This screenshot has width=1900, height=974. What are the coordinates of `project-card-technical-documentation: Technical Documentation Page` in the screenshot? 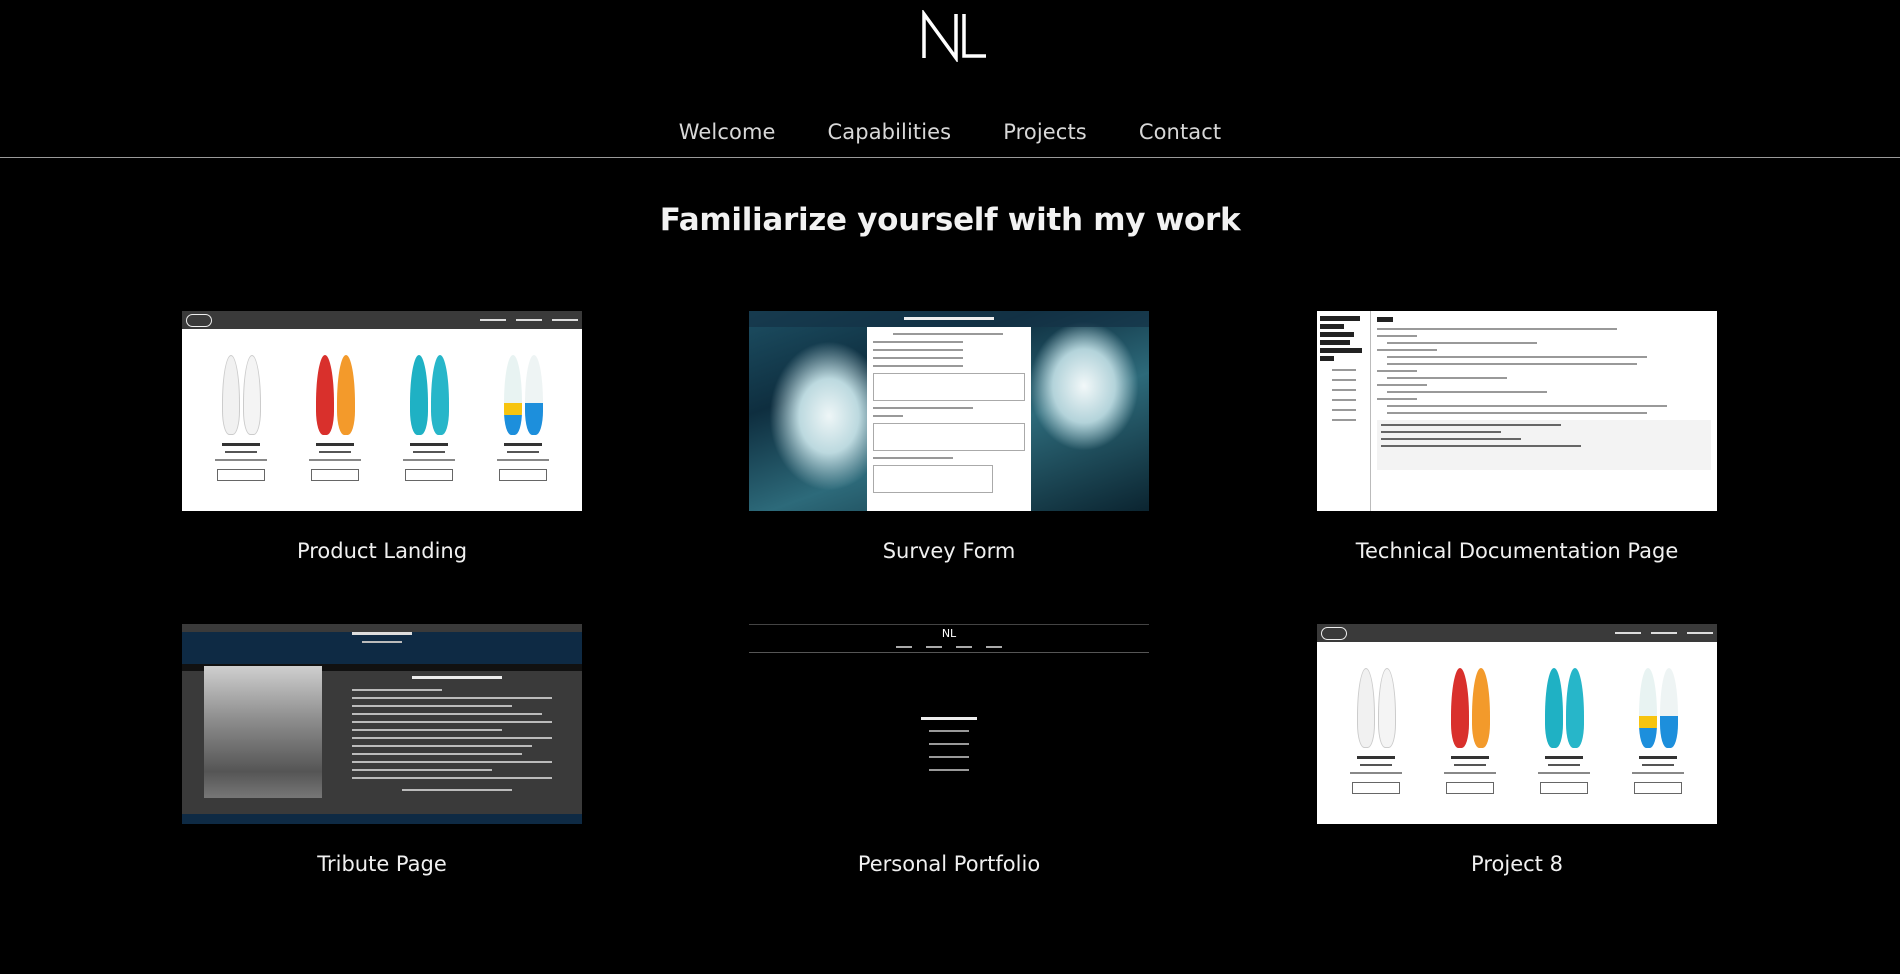 It's located at (1517, 437).